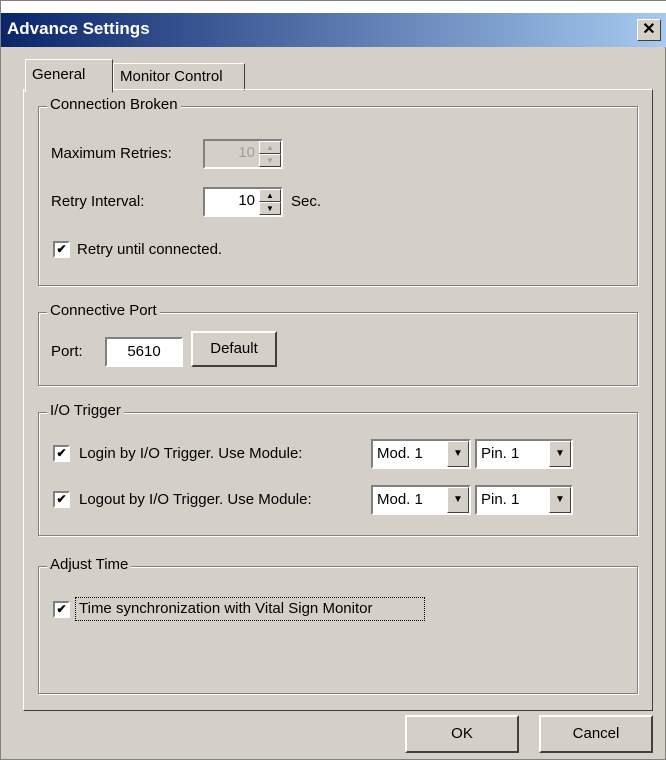 The height and width of the screenshot is (760, 666). What do you see at coordinates (306, 201) in the screenshot?
I see `retry-interval-unit: Sec.` at bounding box center [306, 201].